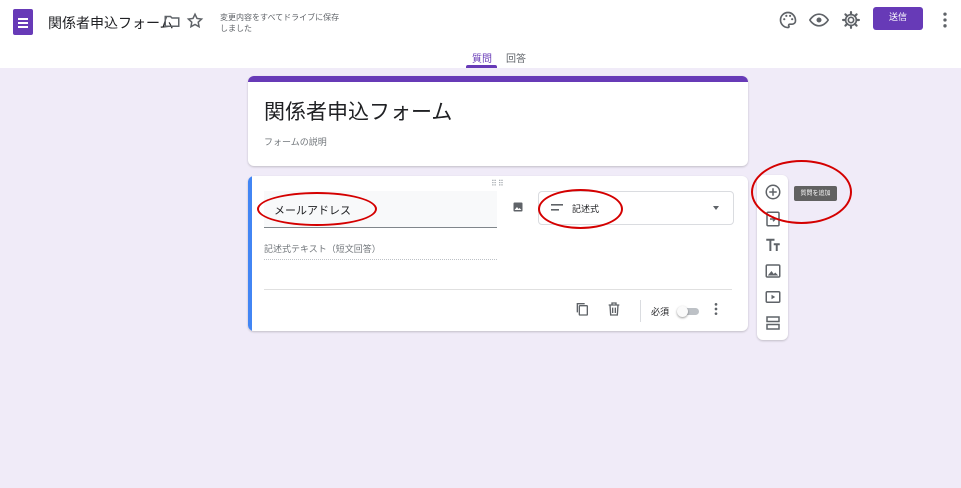  Describe the element at coordinates (773, 219) in the screenshot. I see `import-questions-icon` at that location.